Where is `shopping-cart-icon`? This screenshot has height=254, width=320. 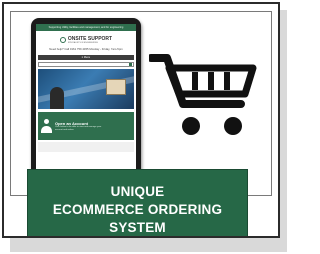
shopping-cart-icon is located at coordinates (203, 96).